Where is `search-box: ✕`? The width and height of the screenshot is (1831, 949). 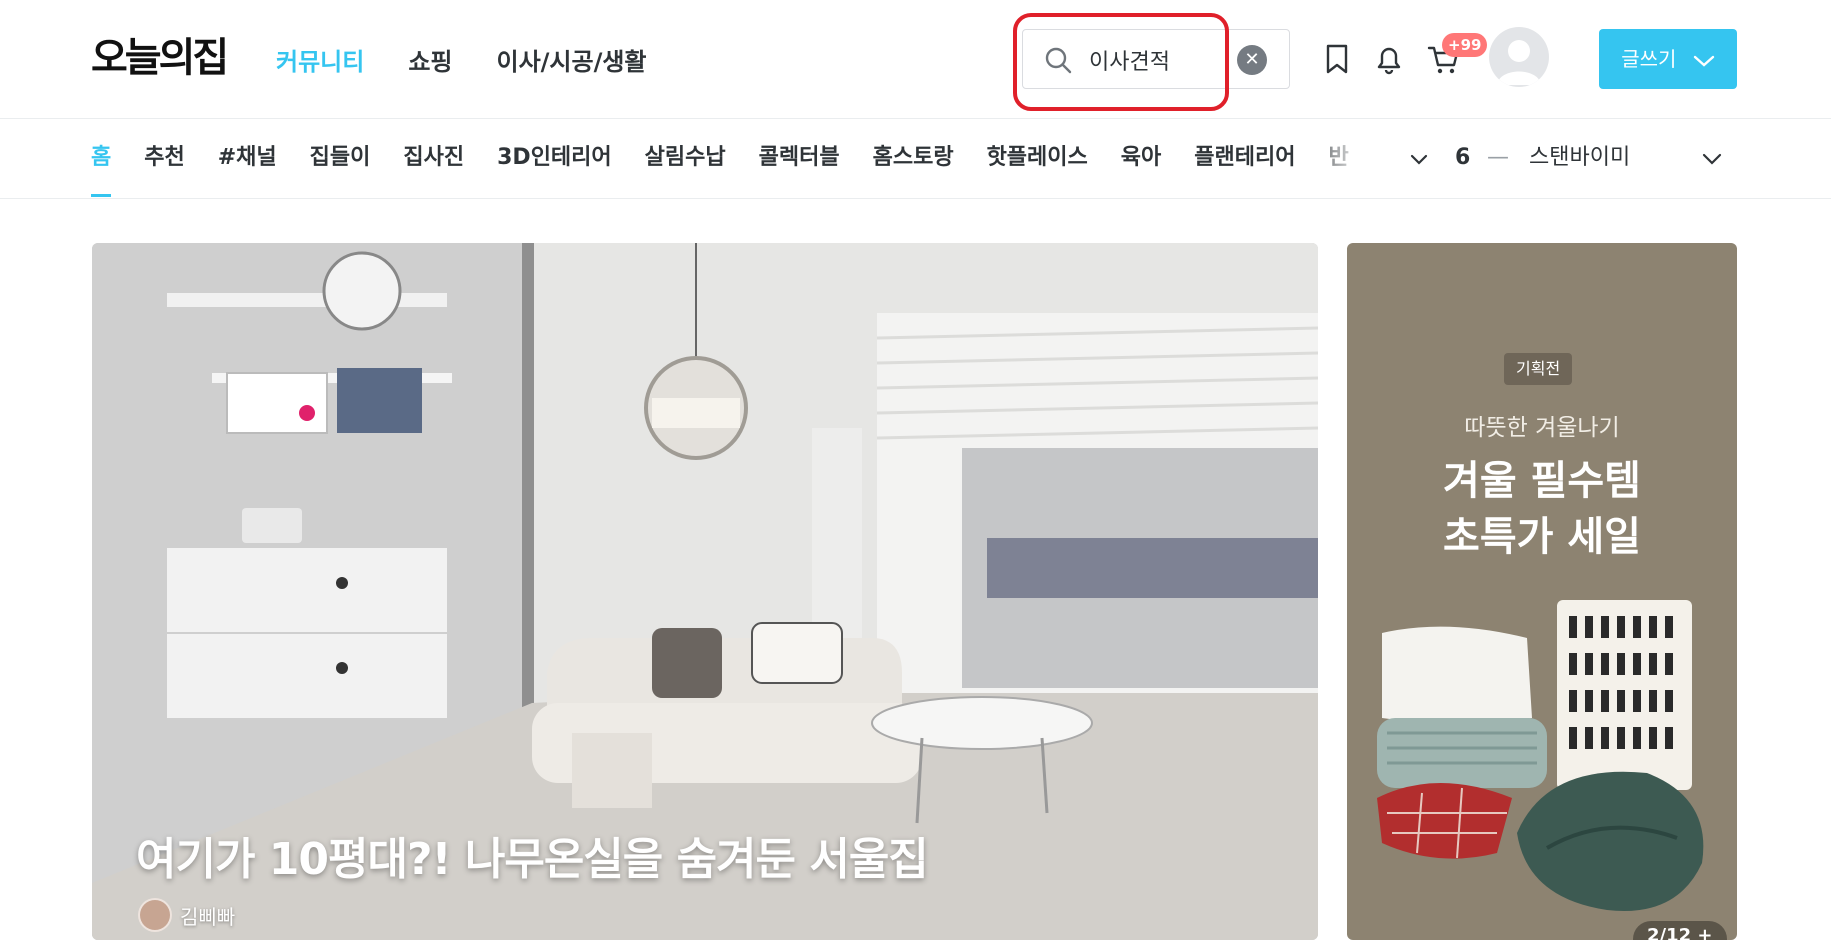
search-box: ✕ is located at coordinates (1156, 59).